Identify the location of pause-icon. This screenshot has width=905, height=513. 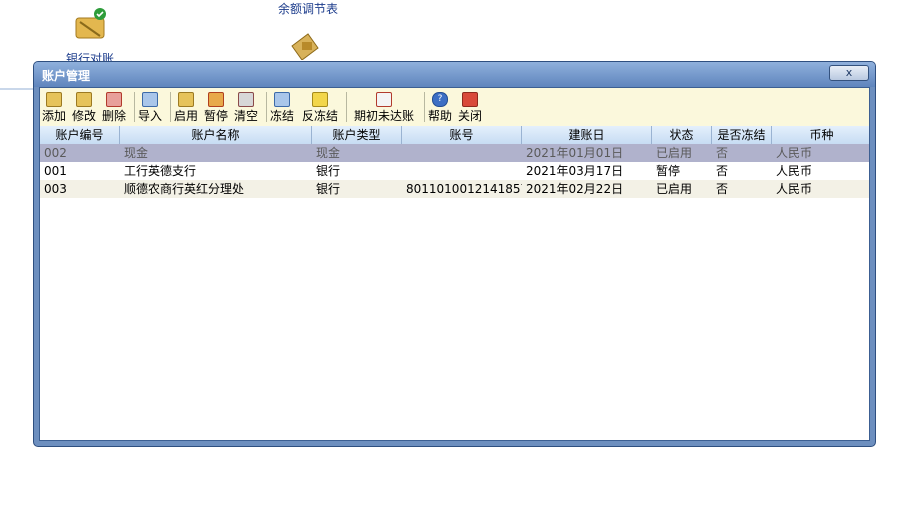
(216, 99).